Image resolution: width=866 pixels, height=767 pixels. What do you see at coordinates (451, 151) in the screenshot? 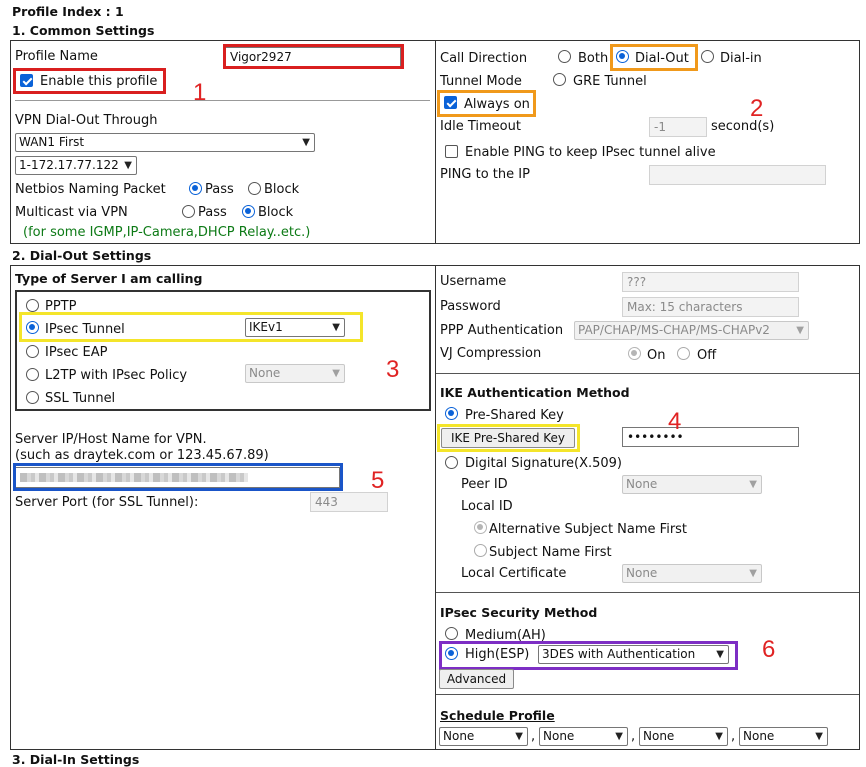
I see `ping-enable-checkbox` at bounding box center [451, 151].